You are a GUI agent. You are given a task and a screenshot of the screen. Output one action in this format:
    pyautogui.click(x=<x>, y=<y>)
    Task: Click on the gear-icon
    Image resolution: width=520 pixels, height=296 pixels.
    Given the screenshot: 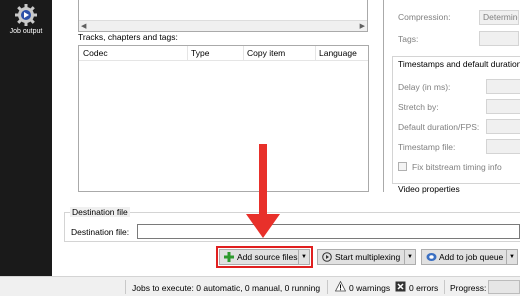 What is the action you would take?
    pyautogui.click(x=26, y=15)
    